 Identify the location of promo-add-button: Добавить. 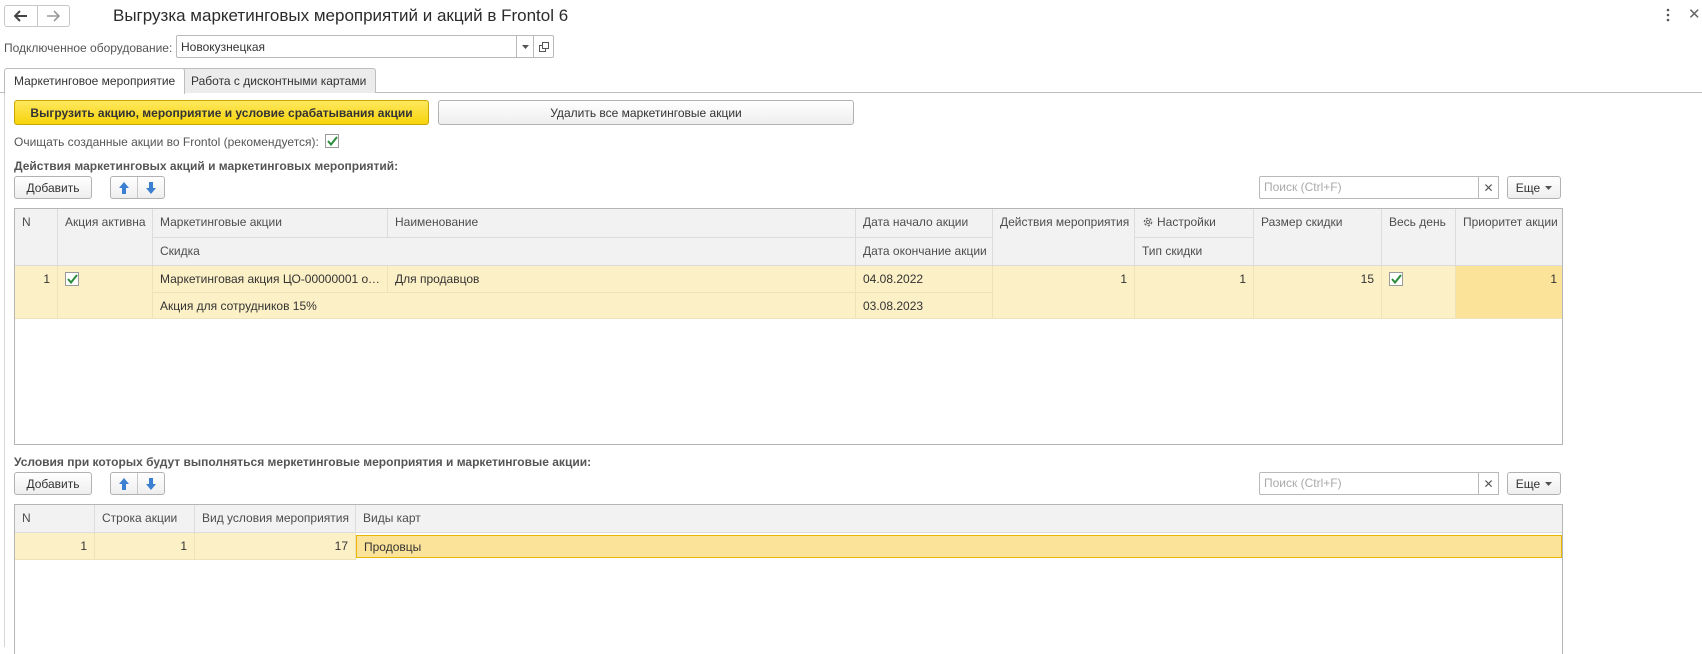
(53, 187).